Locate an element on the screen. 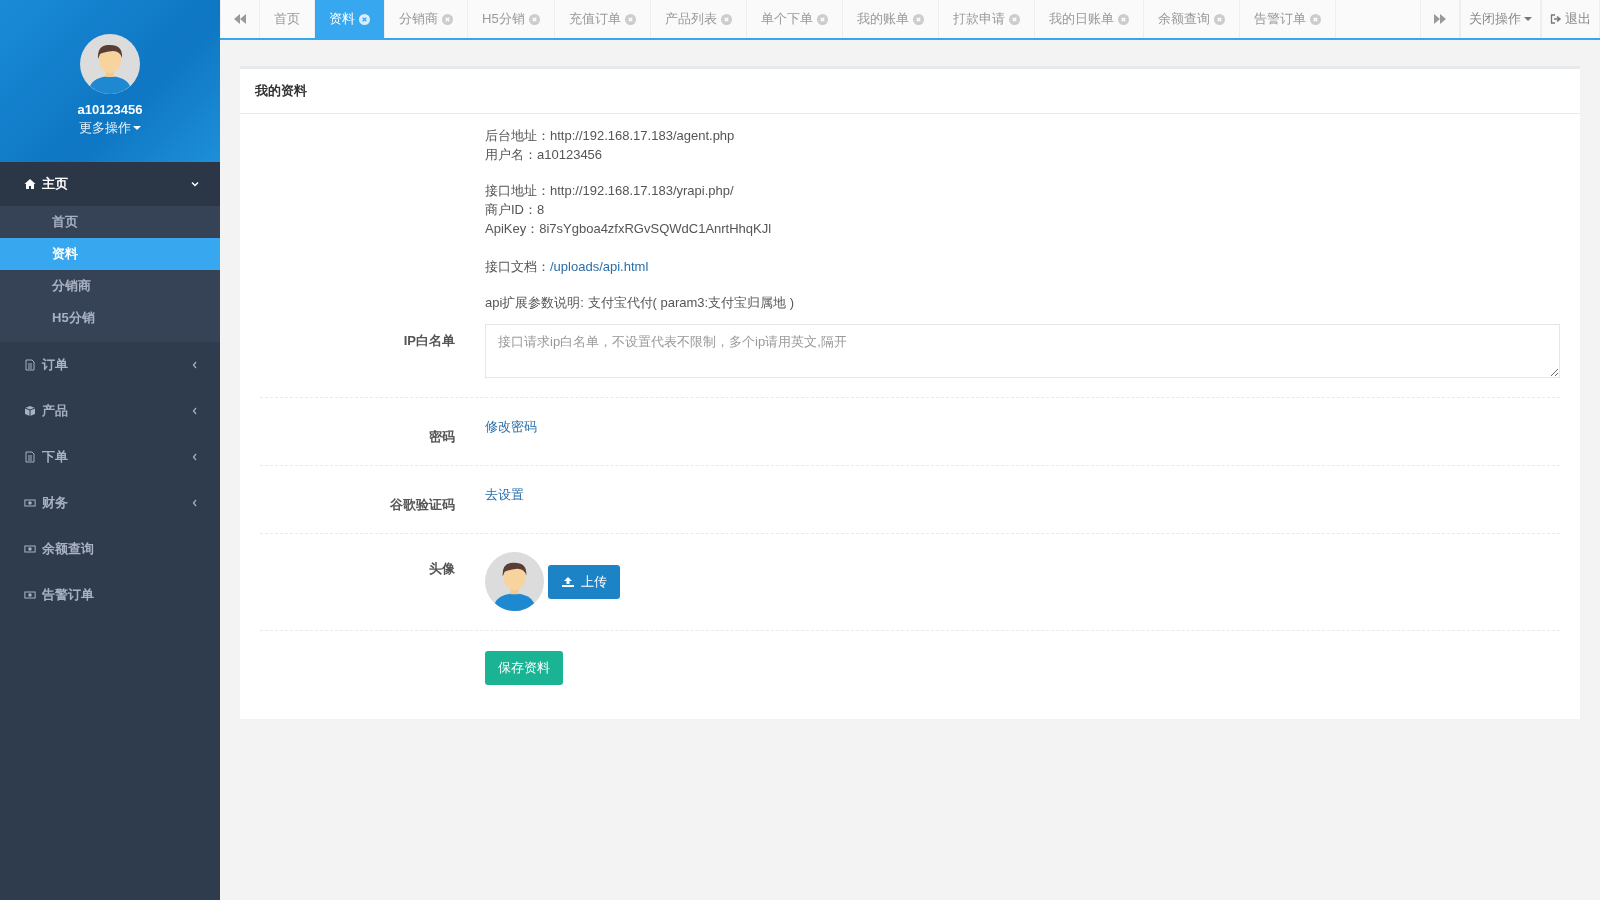 The width and height of the screenshot is (1600, 900). tab: 单个下单 is located at coordinates (794, 19).